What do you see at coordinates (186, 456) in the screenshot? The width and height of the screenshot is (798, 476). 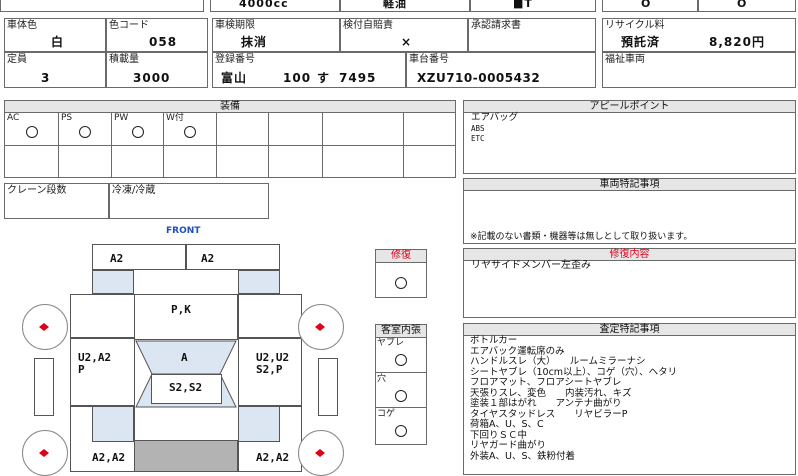 I see `cargo-bed` at bounding box center [186, 456].